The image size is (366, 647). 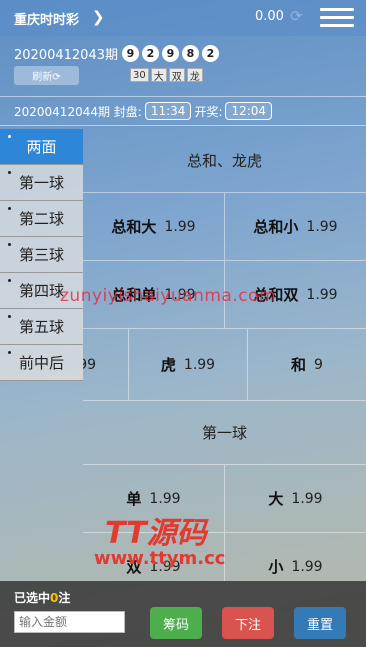 What do you see at coordinates (249, 111) in the screenshot?
I see `open-time: 12:04` at bounding box center [249, 111].